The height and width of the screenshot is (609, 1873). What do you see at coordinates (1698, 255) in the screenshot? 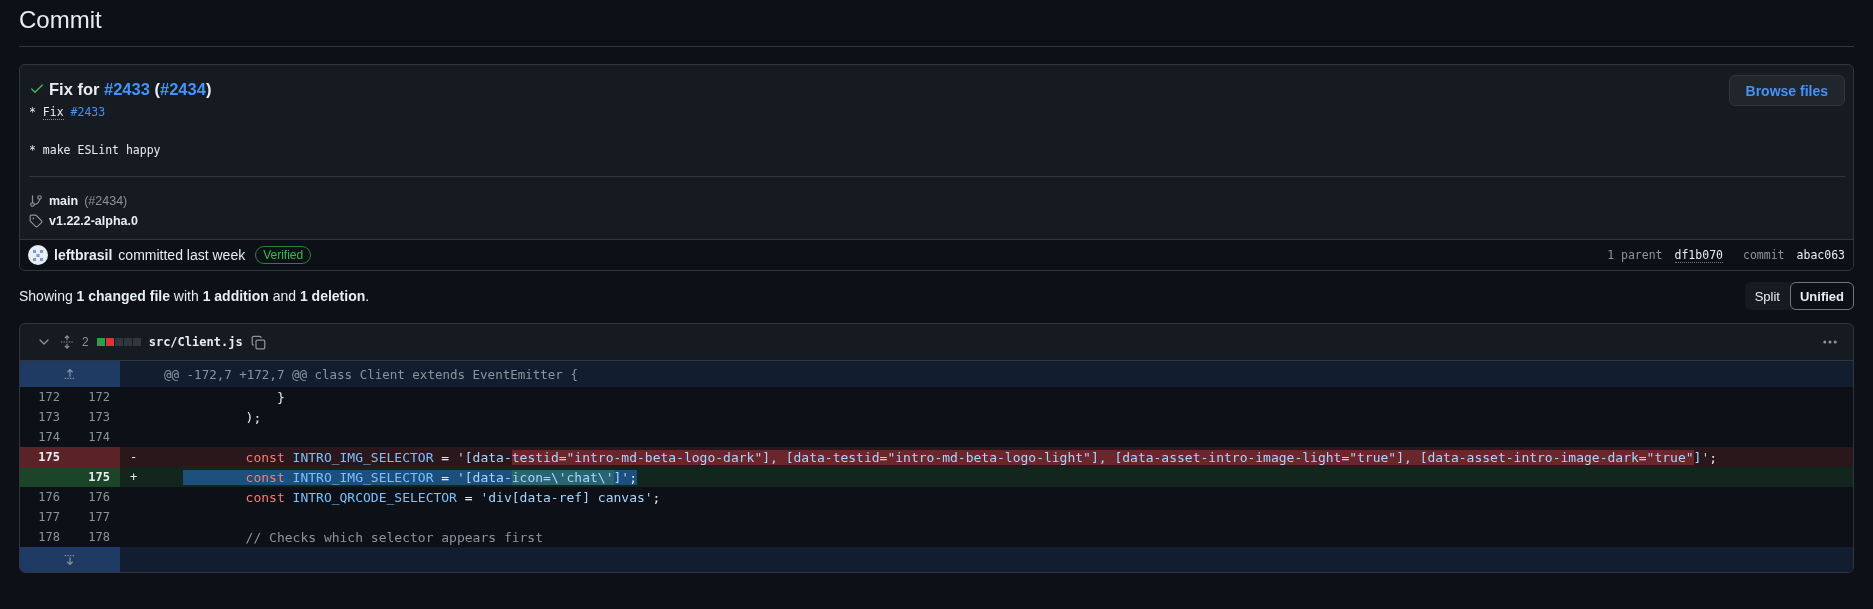
I see `parent-sha: df1b070` at bounding box center [1698, 255].